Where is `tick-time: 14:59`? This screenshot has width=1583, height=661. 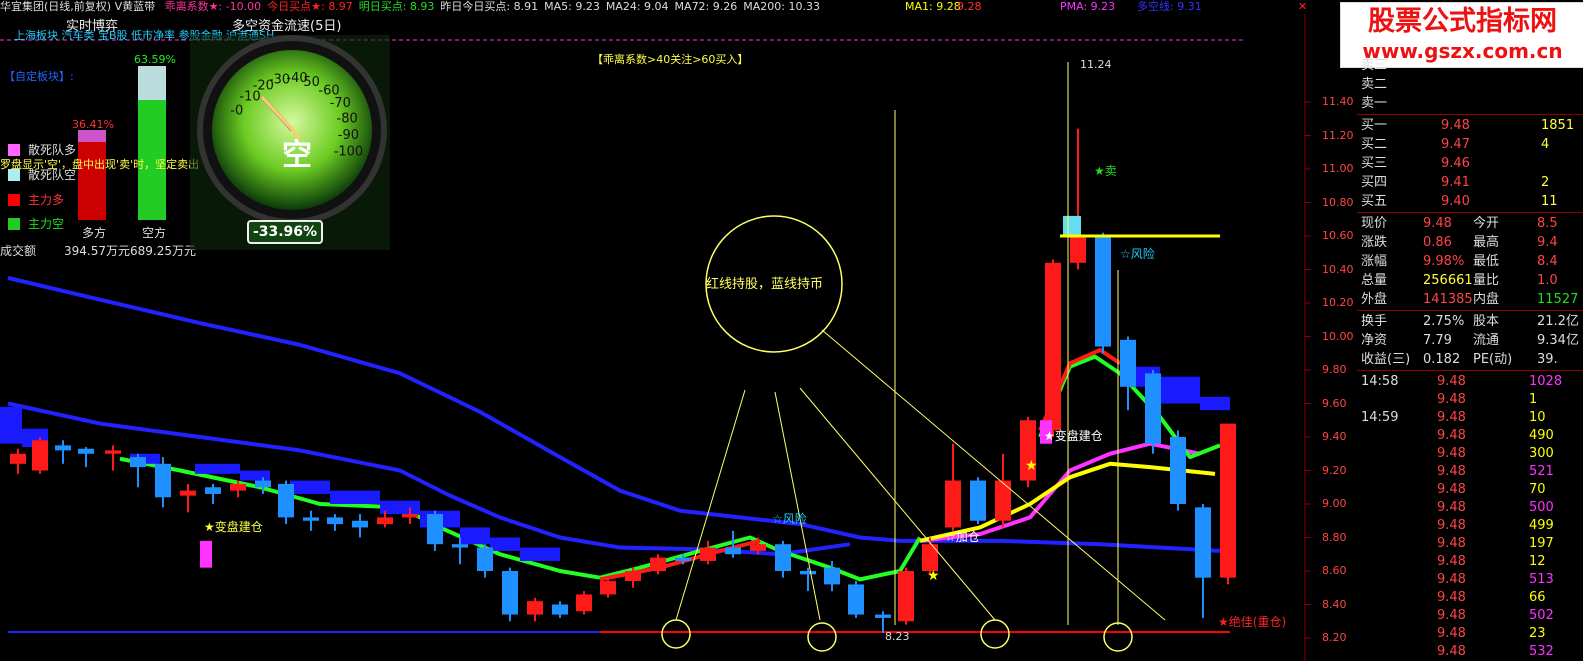
tick-time: 14:59 is located at coordinates (1380, 417).